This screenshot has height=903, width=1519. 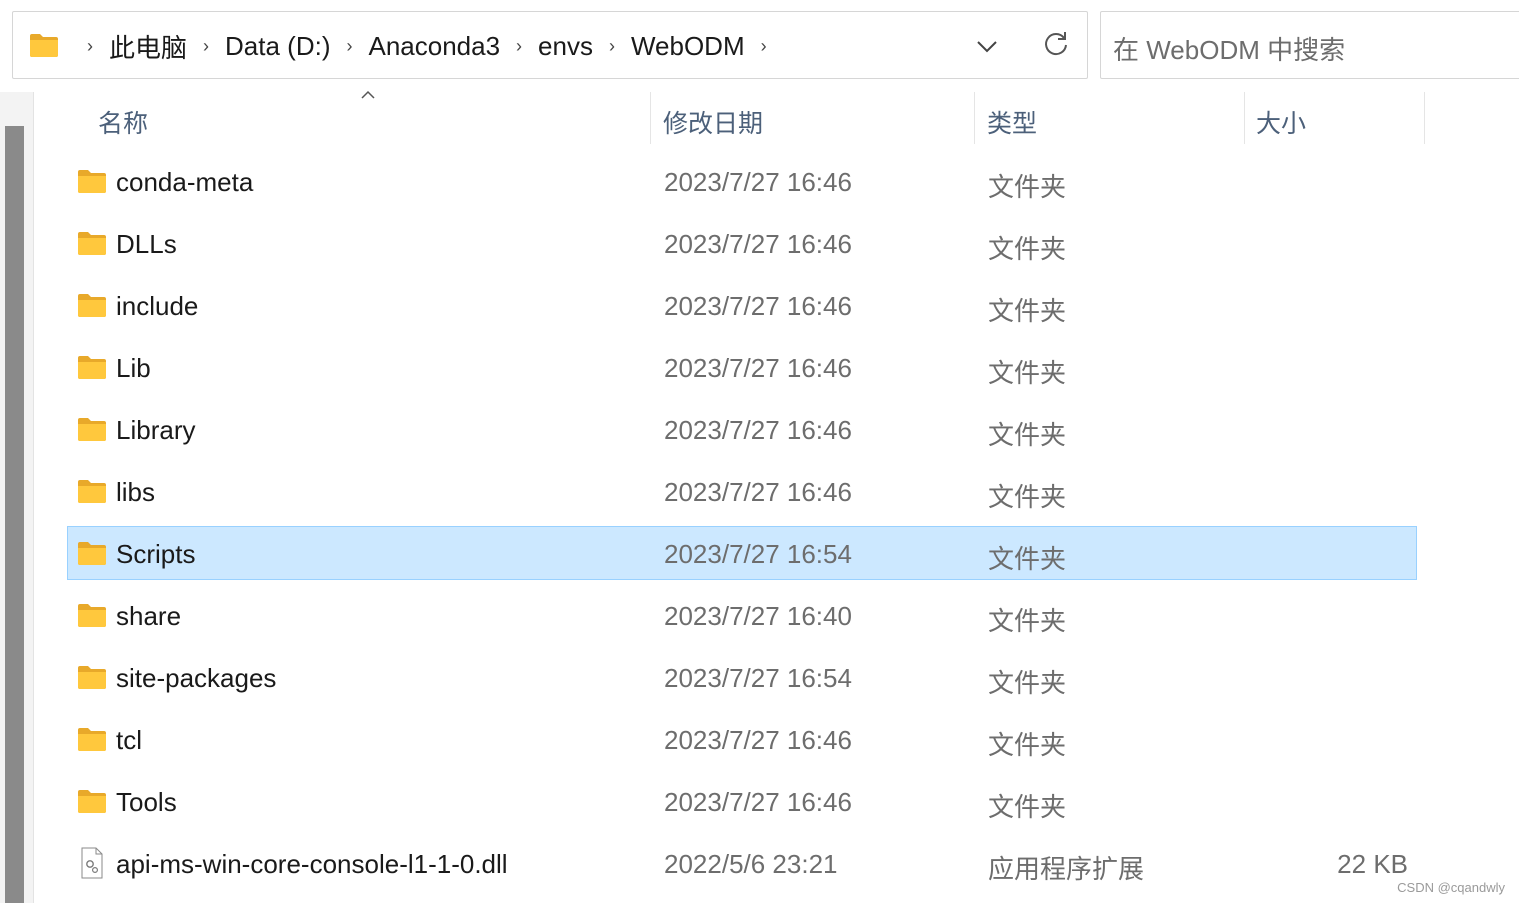 What do you see at coordinates (277, 46) in the screenshot?
I see `breadcrumb-data-drive: Data (D:)` at bounding box center [277, 46].